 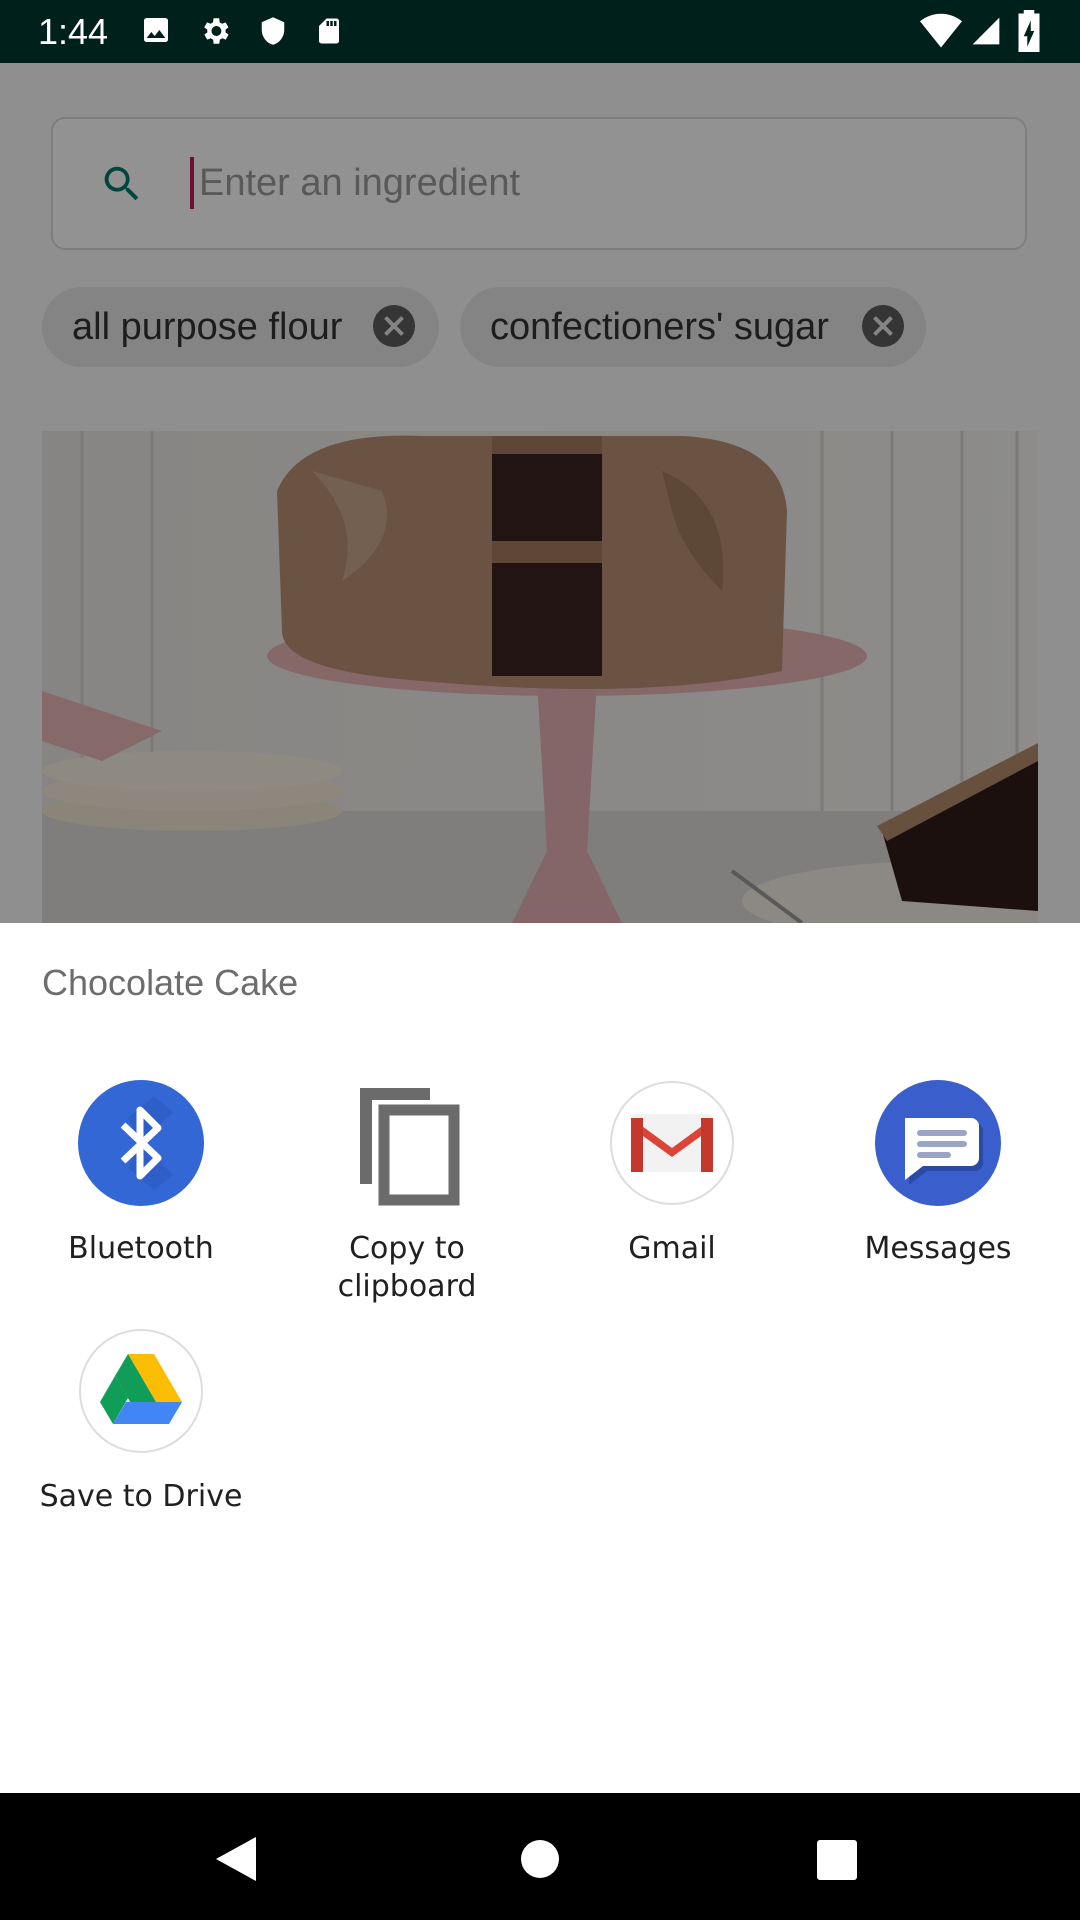 I want to click on signal-icon, so click(x=986, y=31).